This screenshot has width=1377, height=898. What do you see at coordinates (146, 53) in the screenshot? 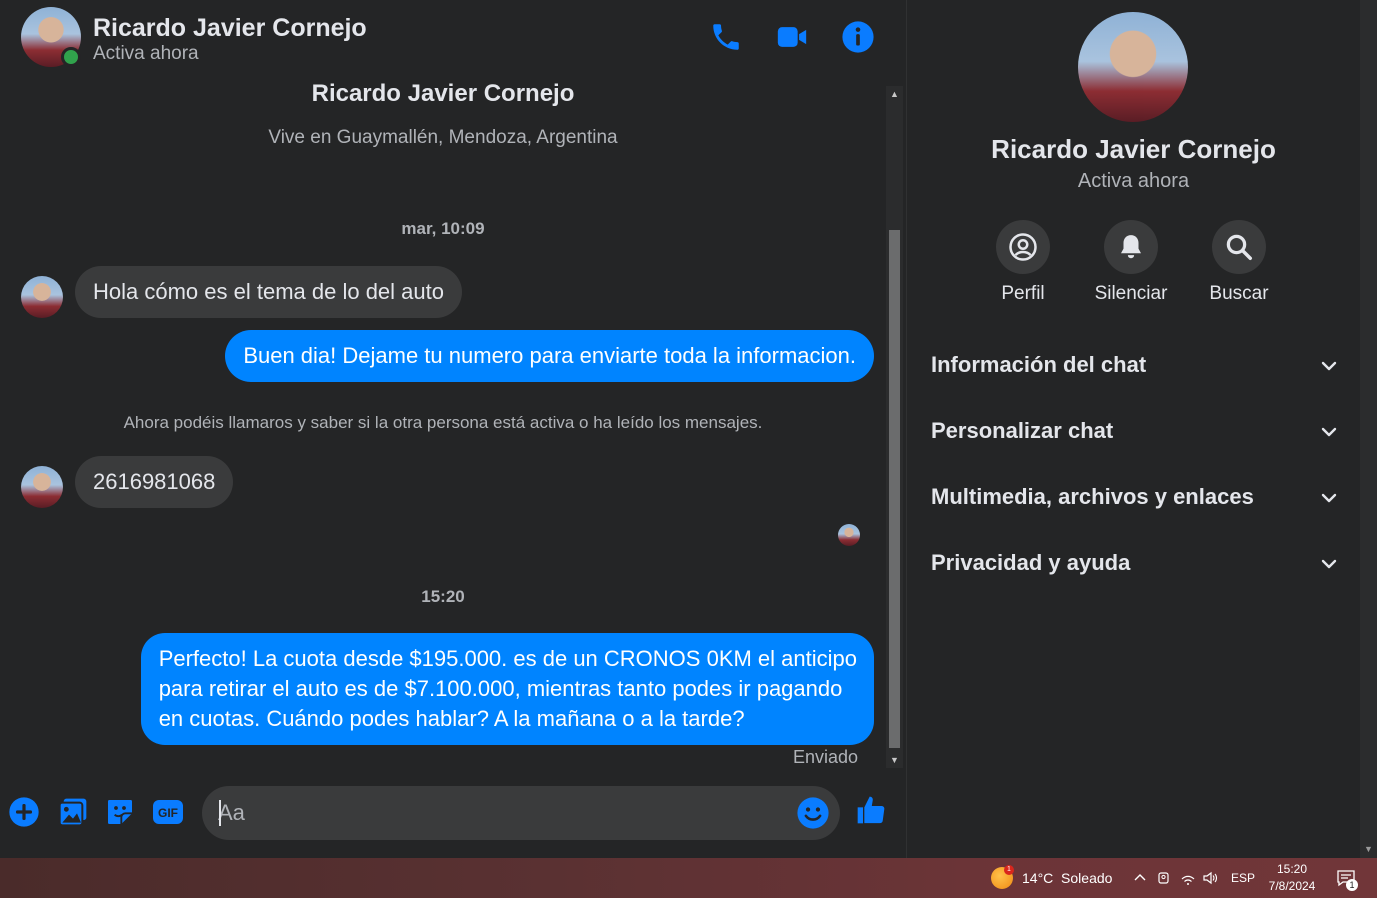
I see `contact-status: Activa ahora` at bounding box center [146, 53].